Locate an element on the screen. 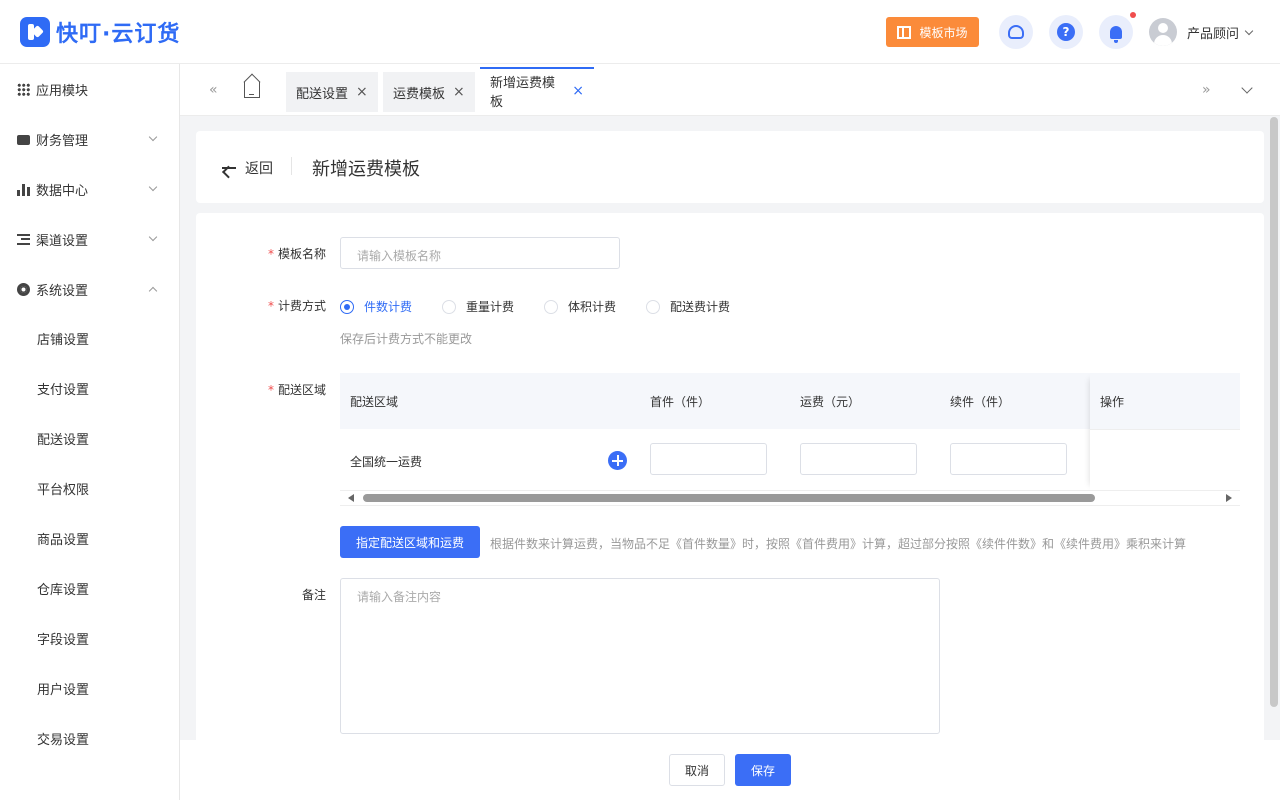 This screenshot has height=800, width=1280. tab-delivery-settings: 配送设置 × is located at coordinates (332, 92).